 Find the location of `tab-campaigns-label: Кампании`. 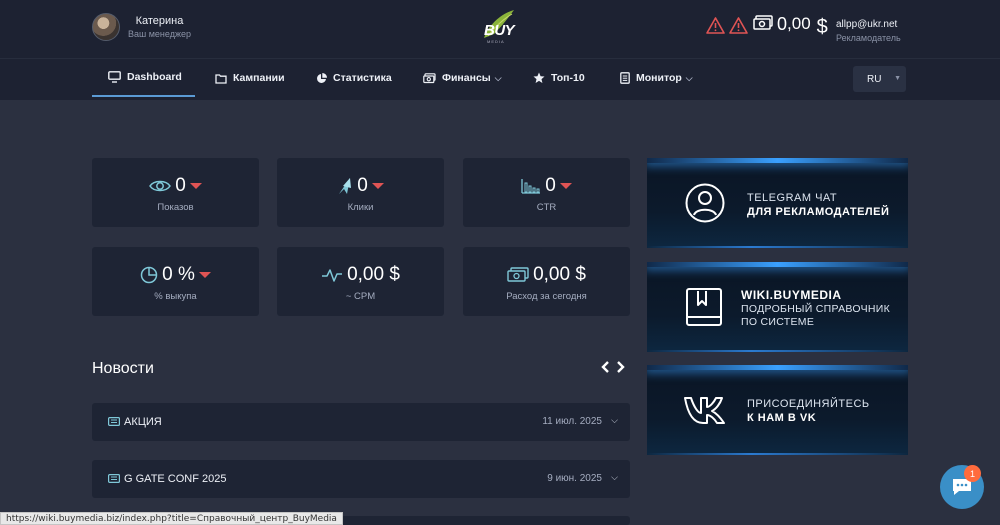

tab-campaigns-label: Кампании is located at coordinates (259, 78).